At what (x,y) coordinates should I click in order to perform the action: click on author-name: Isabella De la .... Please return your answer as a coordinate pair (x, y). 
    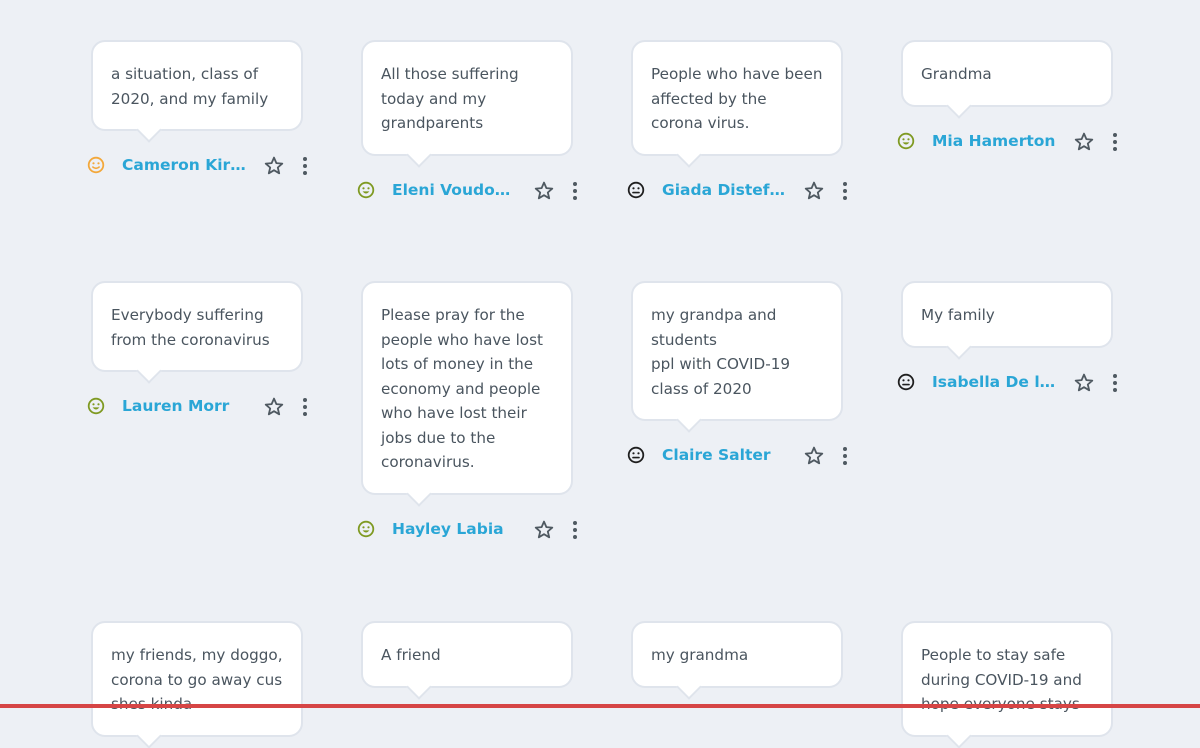
    Looking at the image, I should click on (994, 382).